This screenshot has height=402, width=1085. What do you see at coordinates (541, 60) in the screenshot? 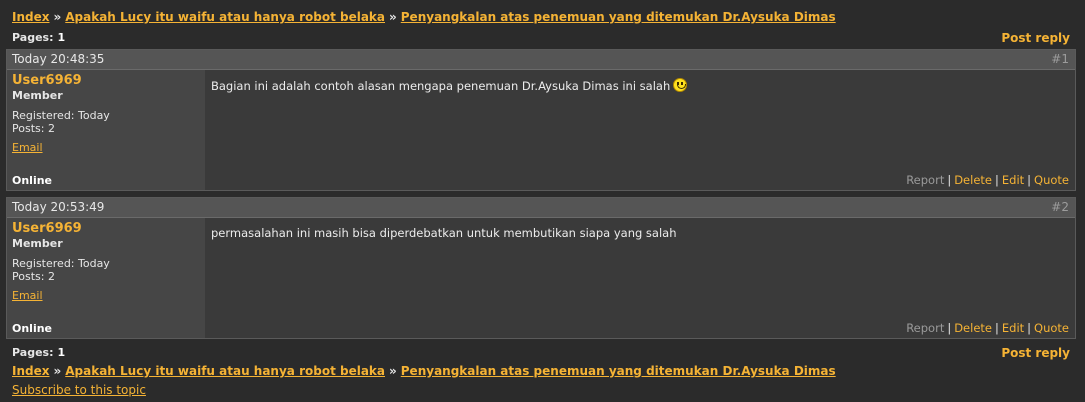
I see `post-header: Today 20:48:35 #1` at bounding box center [541, 60].